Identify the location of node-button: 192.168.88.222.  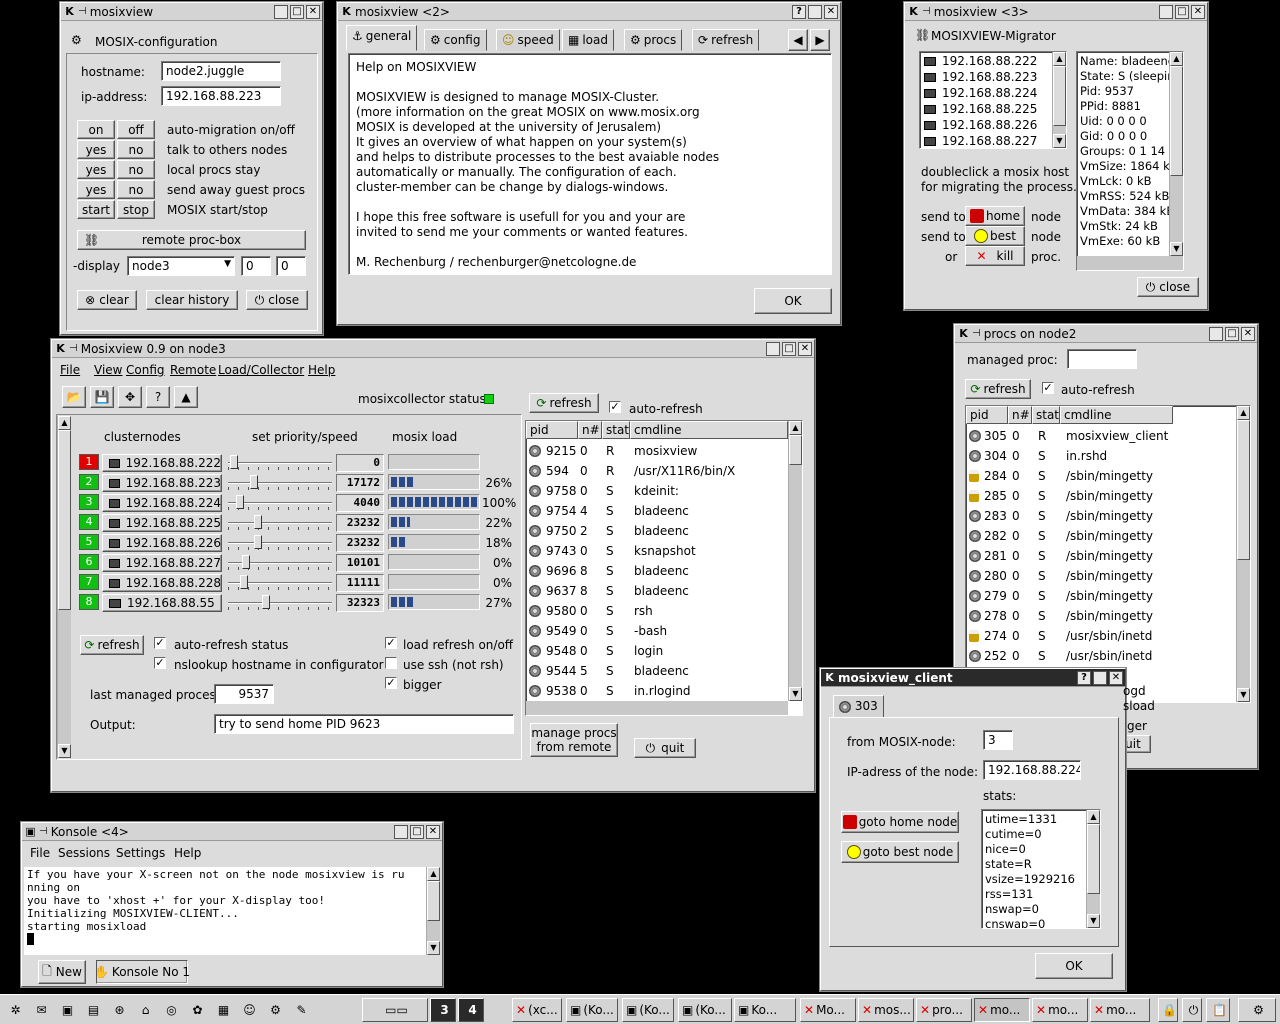
(162, 463).